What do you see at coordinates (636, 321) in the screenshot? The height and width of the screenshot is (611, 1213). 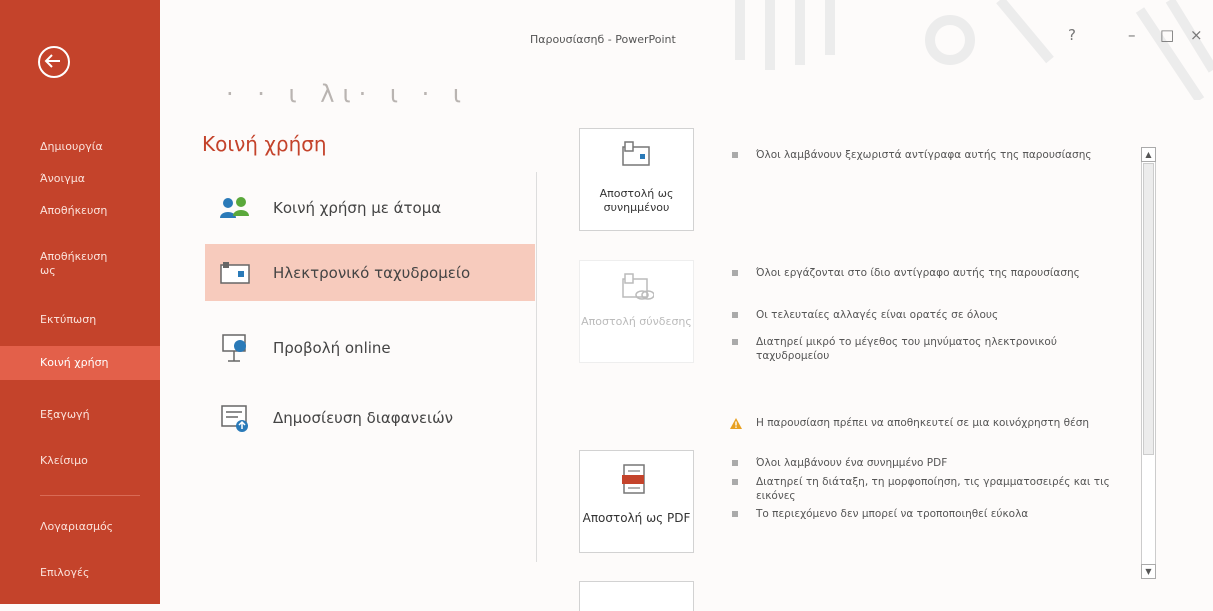 I see `card-label: Αποστολή σύνδεσης` at bounding box center [636, 321].